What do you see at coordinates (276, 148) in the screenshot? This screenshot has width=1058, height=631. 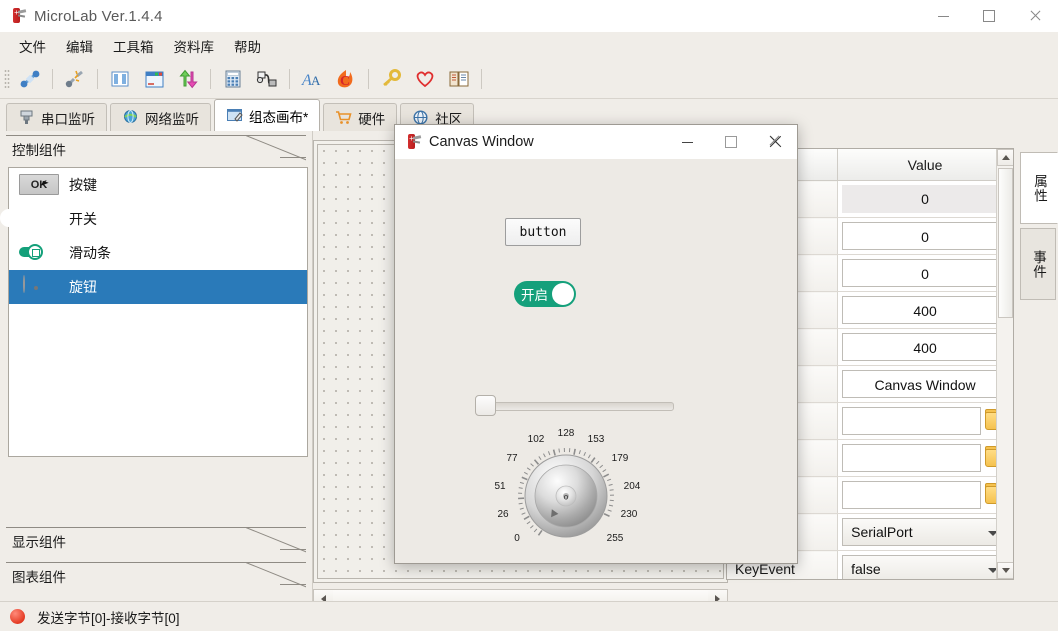 I see `section-corner-decor` at bounding box center [276, 148].